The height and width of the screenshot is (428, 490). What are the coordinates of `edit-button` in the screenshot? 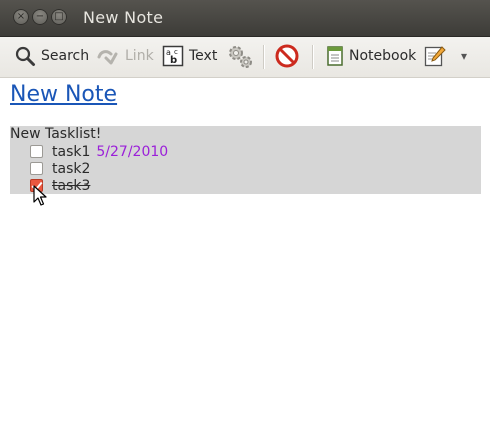 It's located at (437, 56).